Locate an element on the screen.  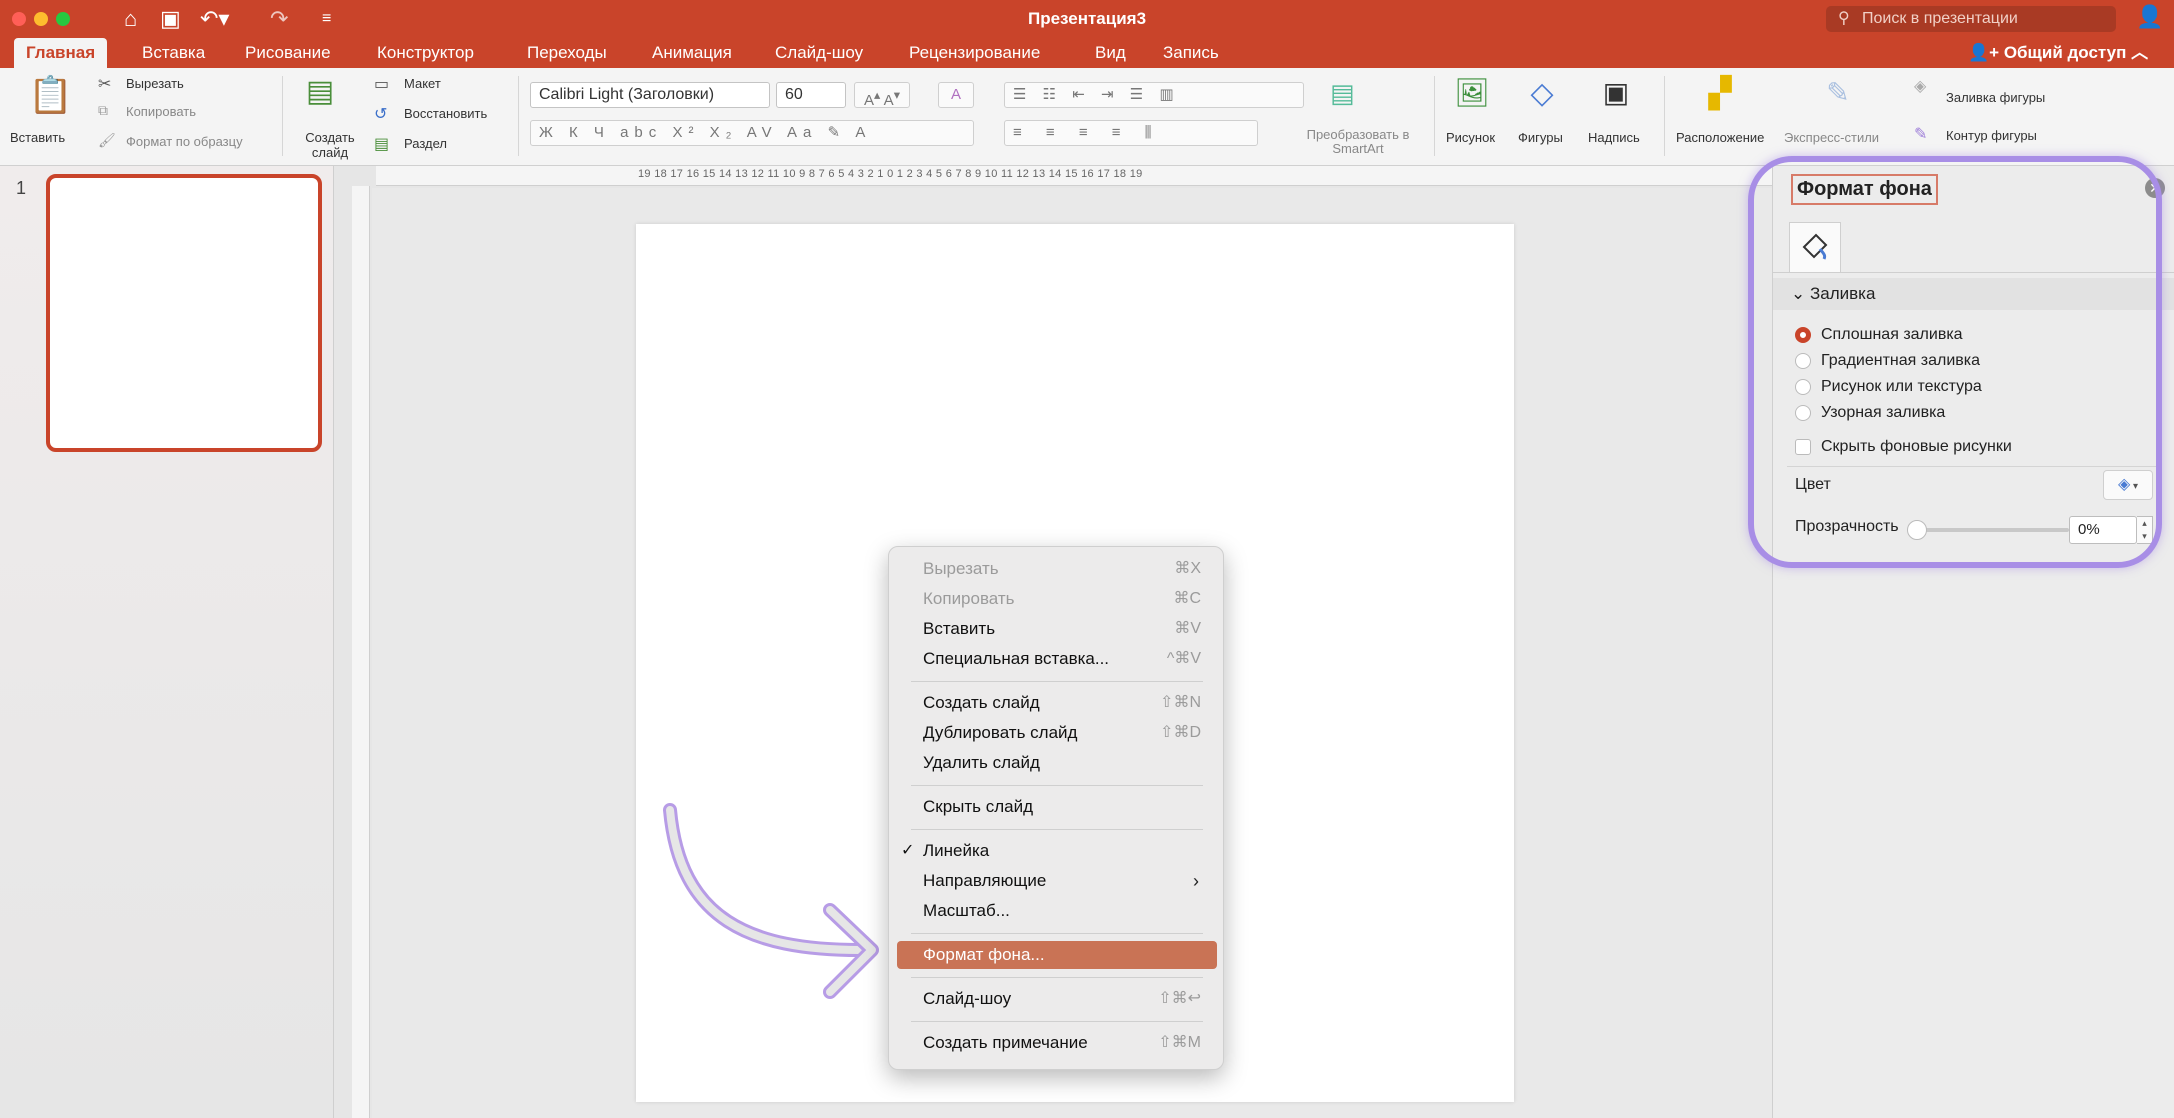
arrange-icon: ▞ is located at coordinates (1720, 93).